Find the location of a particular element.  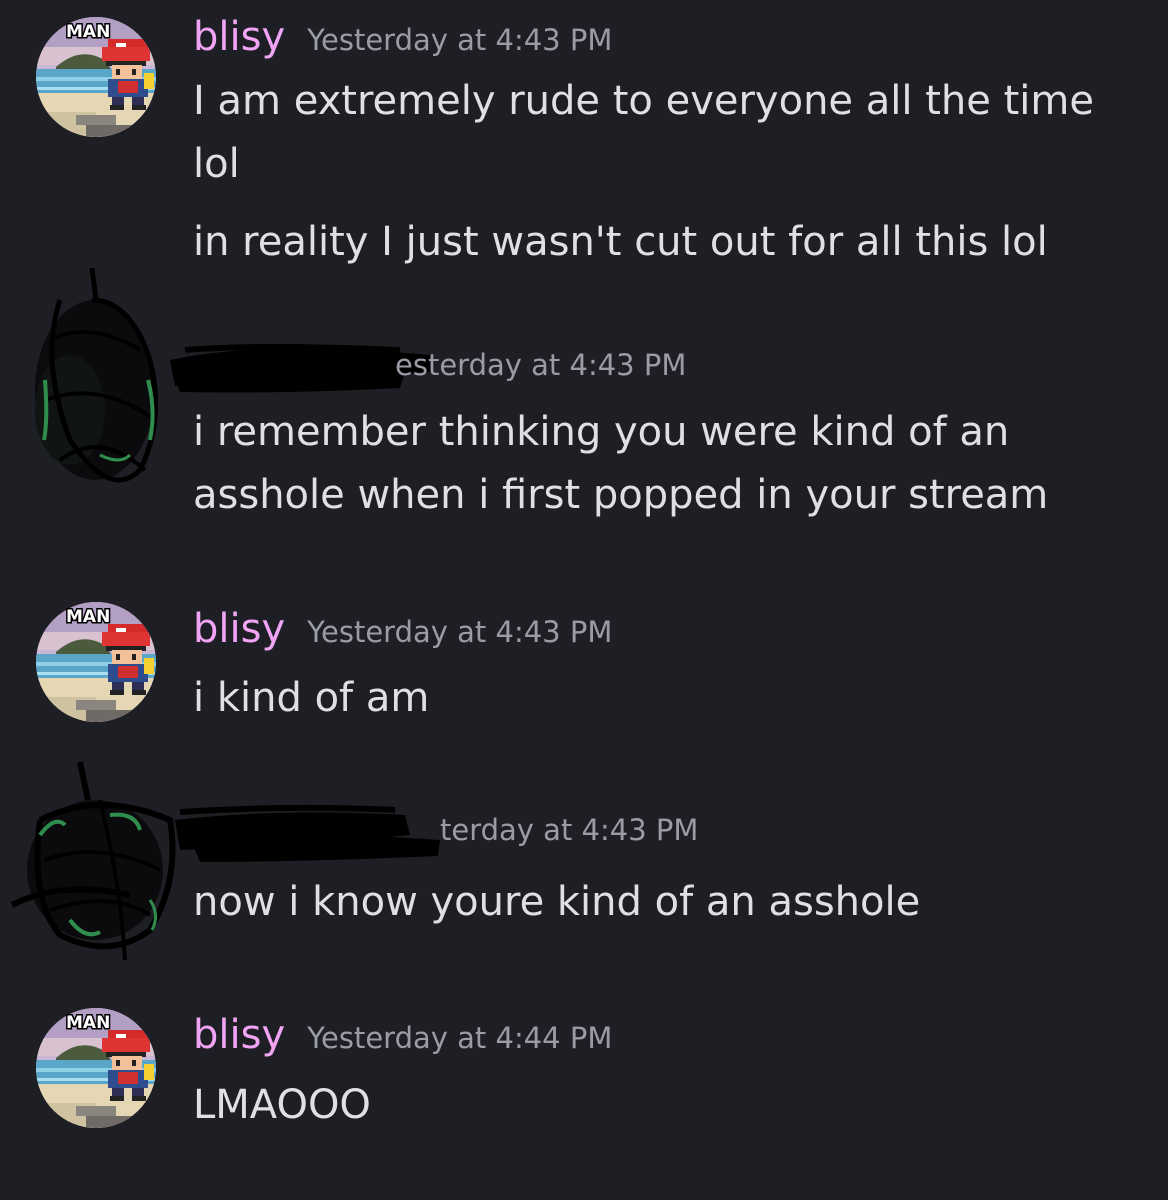

message-header: terday at 4:43 PM is located at coordinates (569, 837).